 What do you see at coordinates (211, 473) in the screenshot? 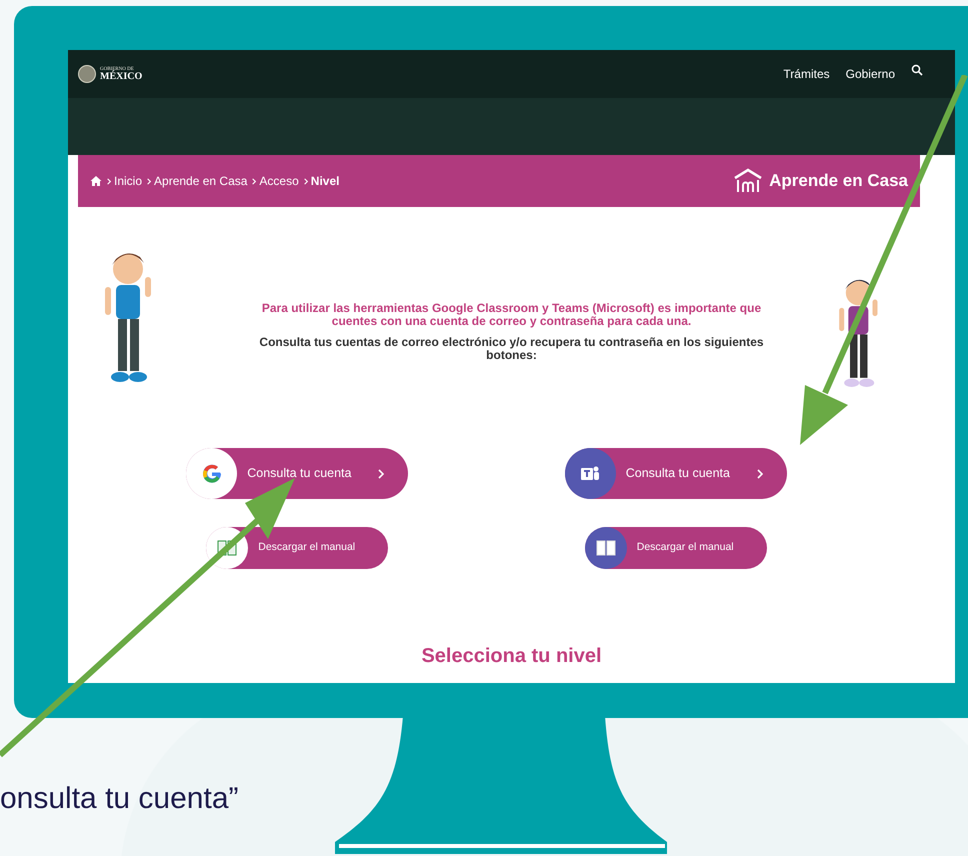
I see `g-logo-icon` at bounding box center [211, 473].